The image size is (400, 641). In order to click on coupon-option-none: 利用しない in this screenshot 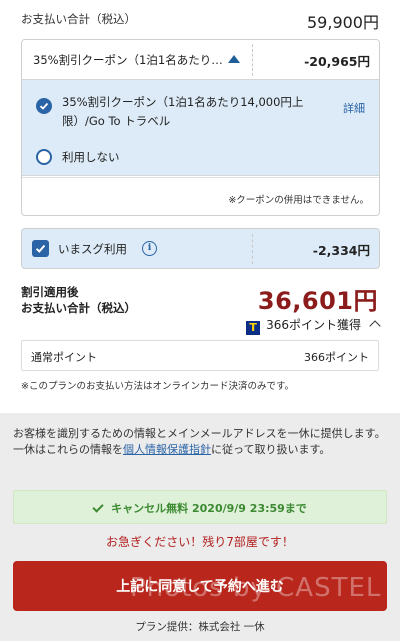, I will do `click(200, 157)`.